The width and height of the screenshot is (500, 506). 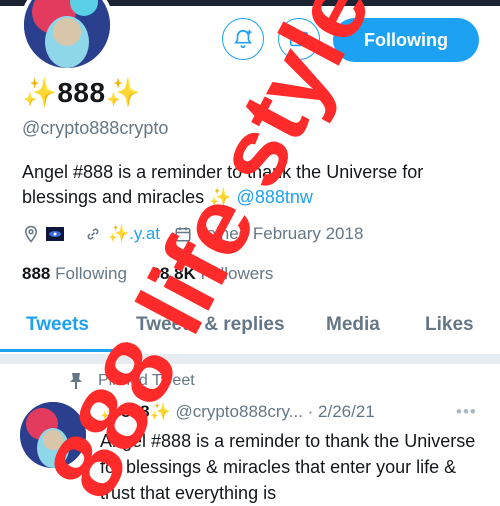 I want to click on location, so click(x=46, y=234).